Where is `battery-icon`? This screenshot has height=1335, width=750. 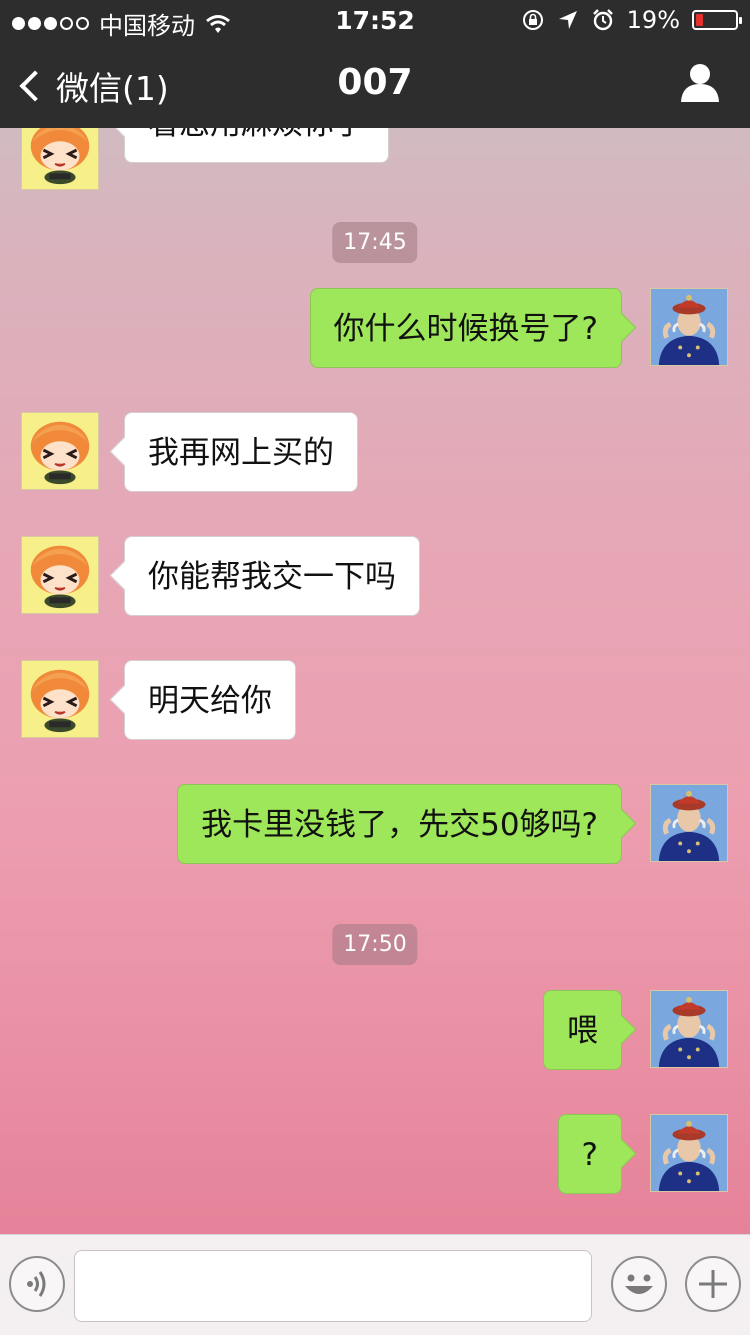 battery-icon is located at coordinates (717, 20).